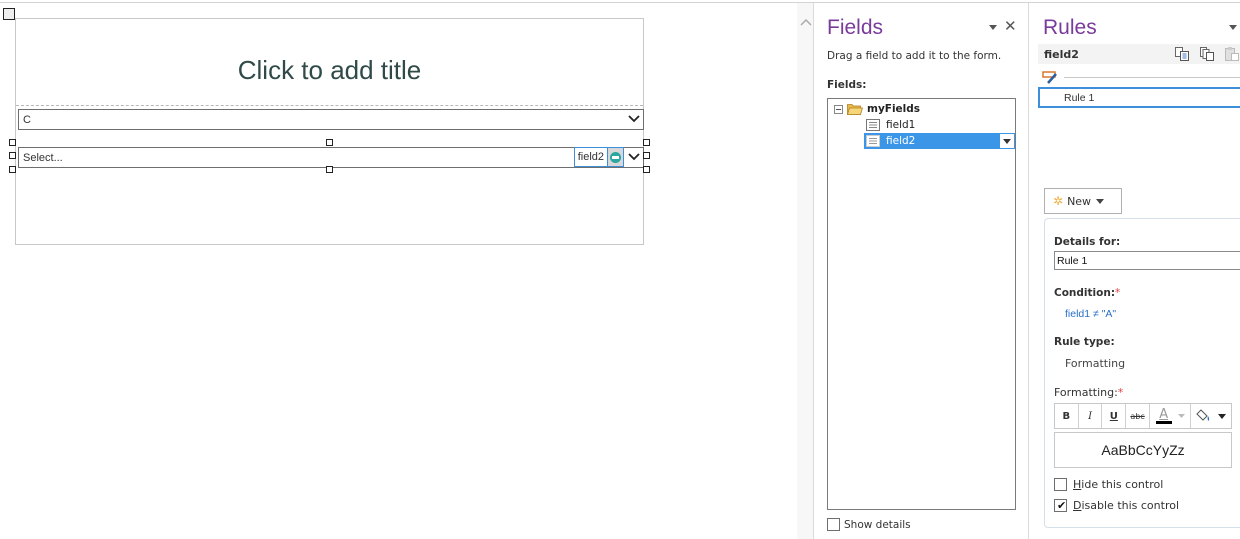 The height and width of the screenshot is (539, 1240). What do you see at coordinates (1067, 416) in the screenshot?
I see `bold-button: B` at bounding box center [1067, 416].